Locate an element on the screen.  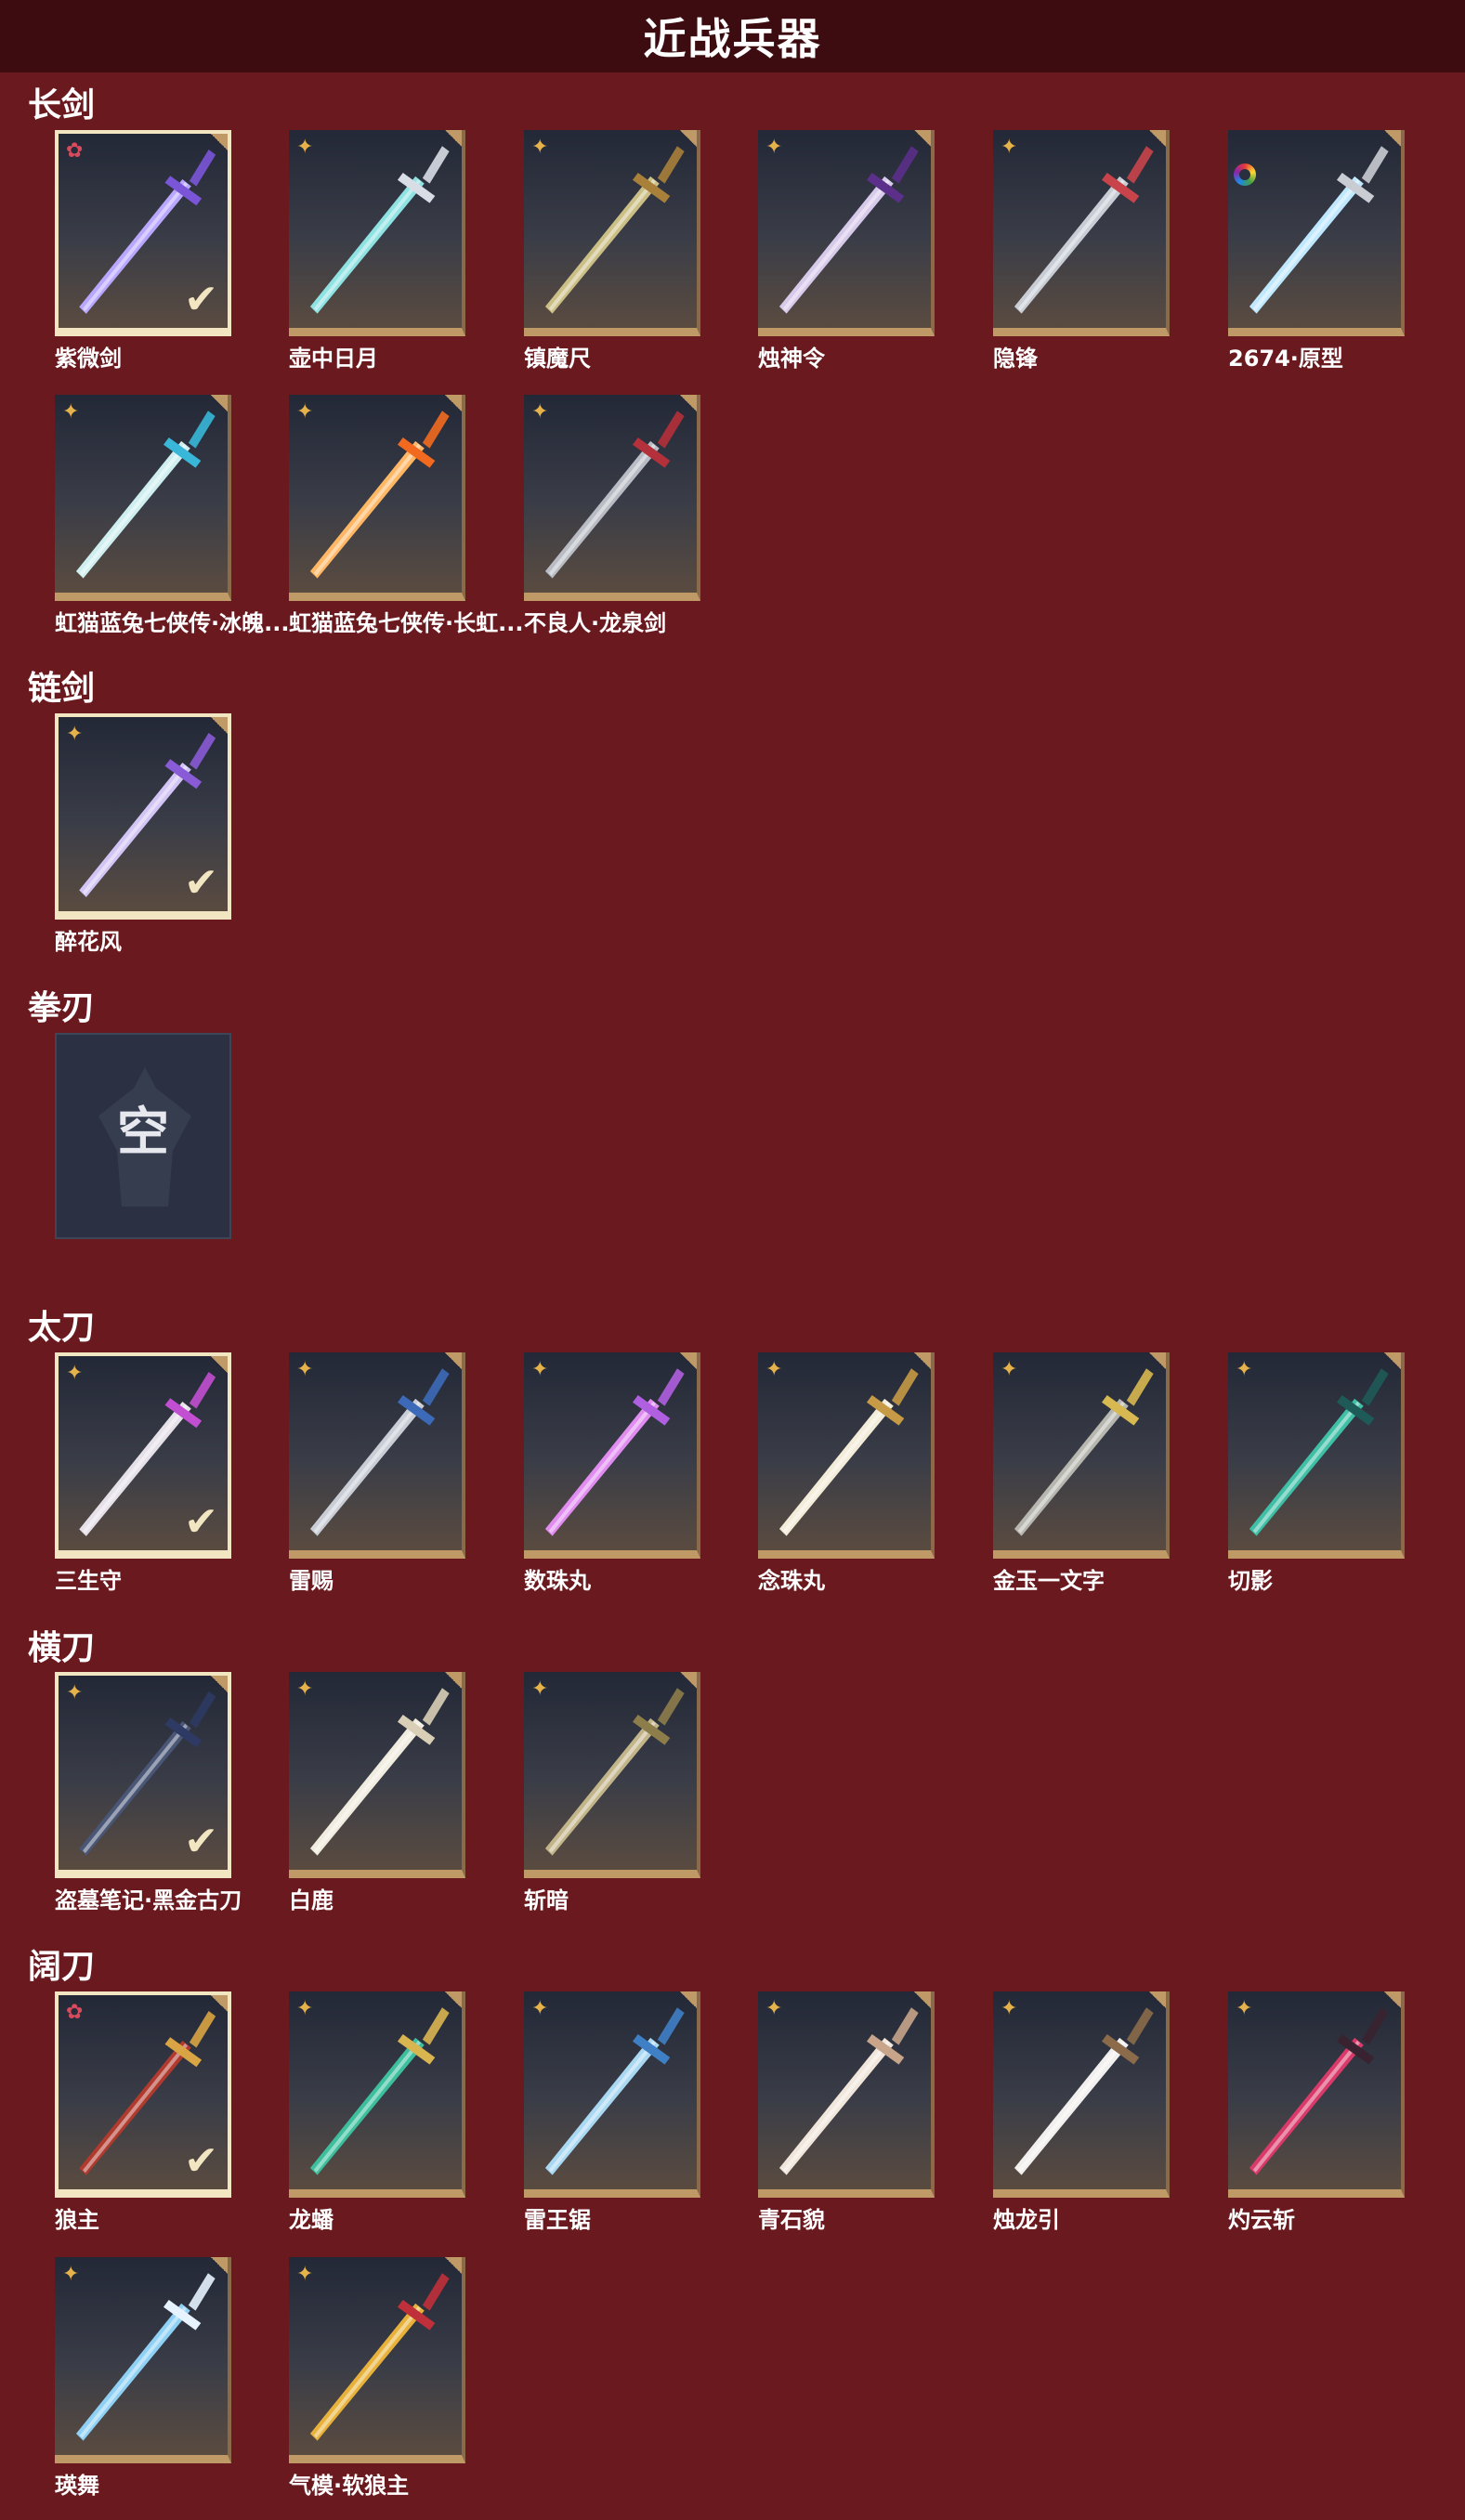
weapon-name: 白鹿 is located at coordinates (311, 1900).